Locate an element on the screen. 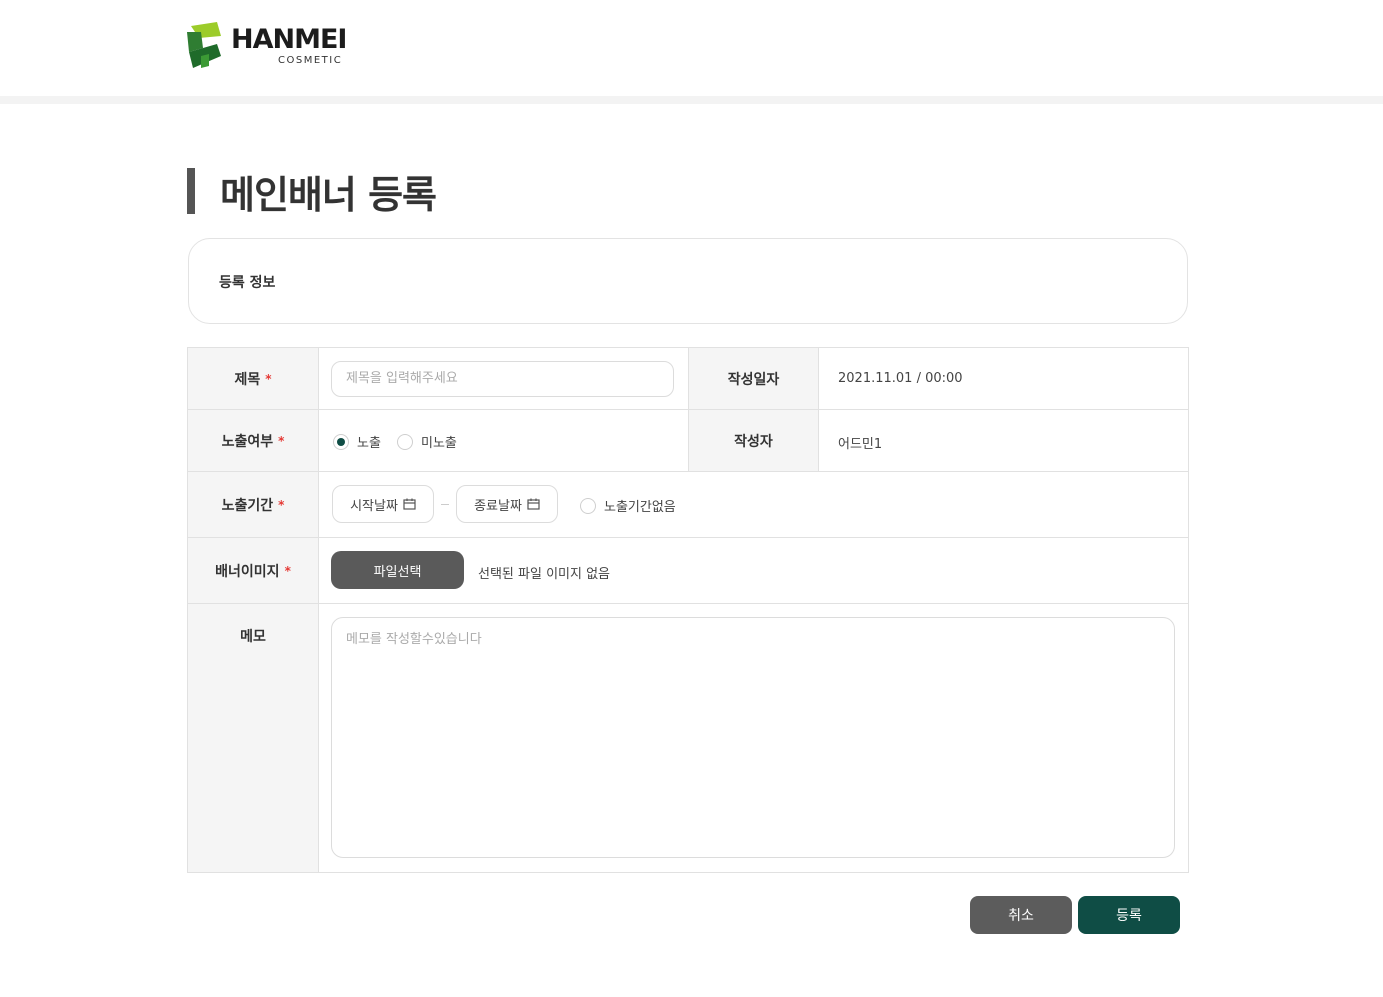  end-date-button: 종료날짜 is located at coordinates (507, 504).